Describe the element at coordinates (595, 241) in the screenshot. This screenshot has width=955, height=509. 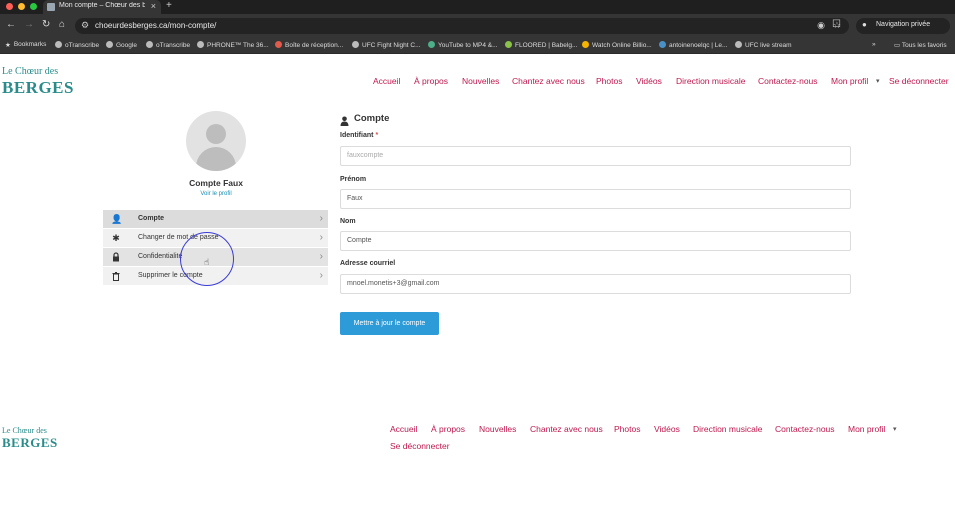
I see `last-name-field: Compte` at that location.